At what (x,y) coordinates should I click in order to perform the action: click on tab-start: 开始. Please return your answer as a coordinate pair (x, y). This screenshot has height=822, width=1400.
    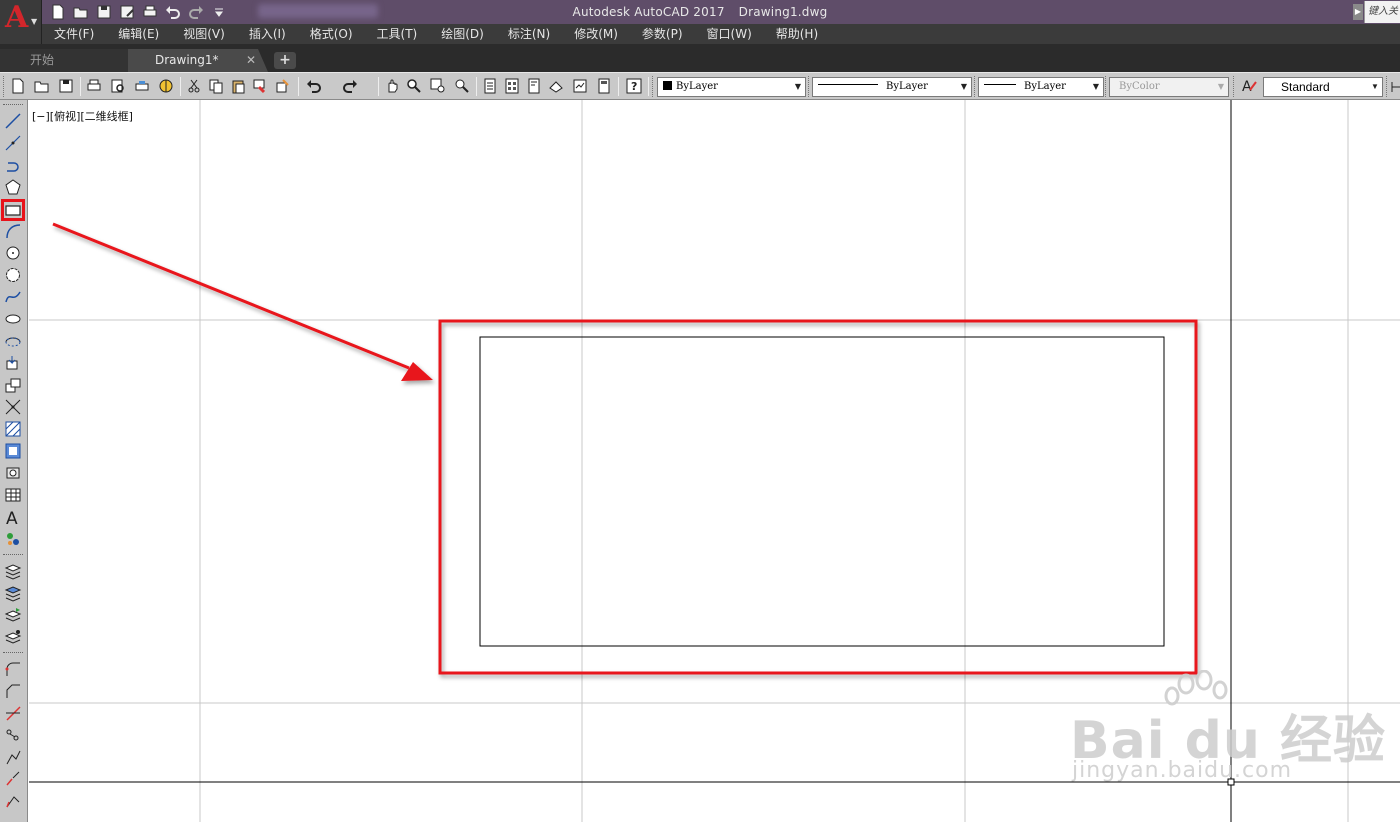
    Looking at the image, I should click on (72, 60).